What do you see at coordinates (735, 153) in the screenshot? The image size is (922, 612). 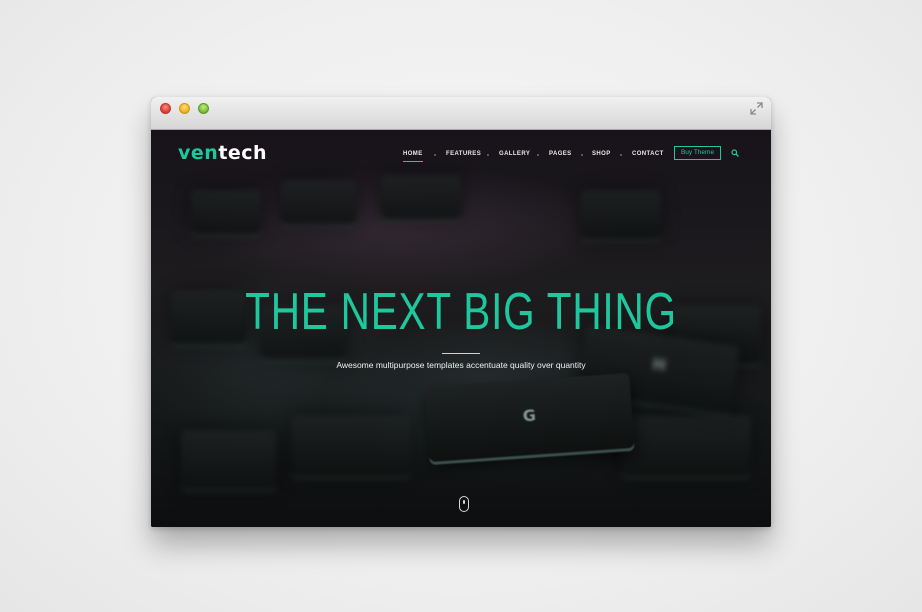 I see `search-icon` at bounding box center [735, 153].